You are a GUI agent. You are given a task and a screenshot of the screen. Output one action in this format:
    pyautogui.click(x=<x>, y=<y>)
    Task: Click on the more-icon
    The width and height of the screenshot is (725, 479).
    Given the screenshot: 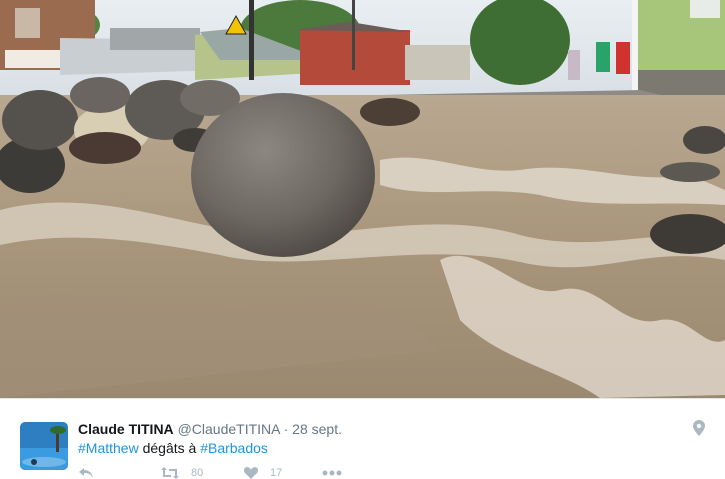 What is the action you would take?
    pyautogui.click(x=332, y=473)
    